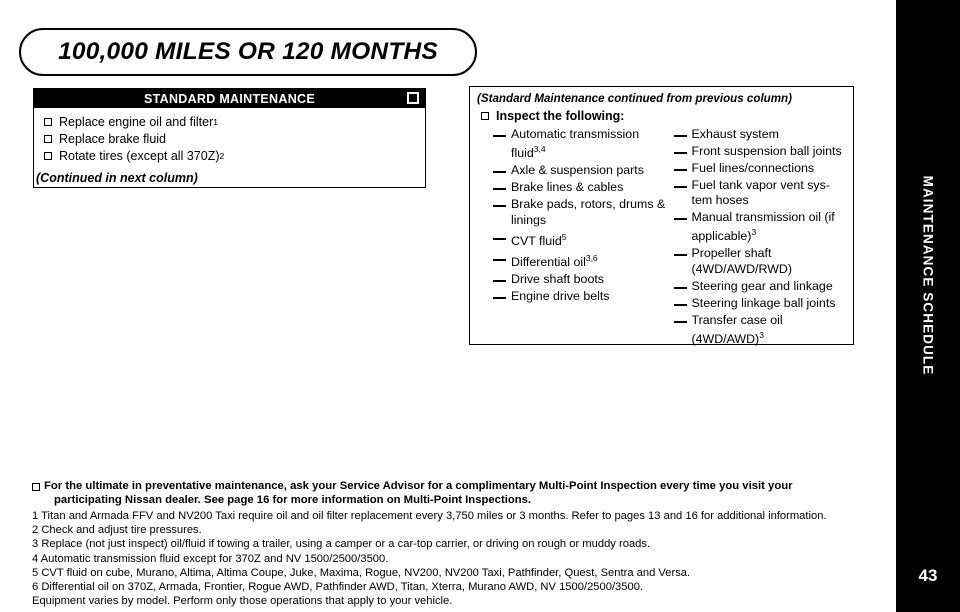  I want to click on inspect-item-label: Automatic transmission fluid3,4, so click(575, 144).